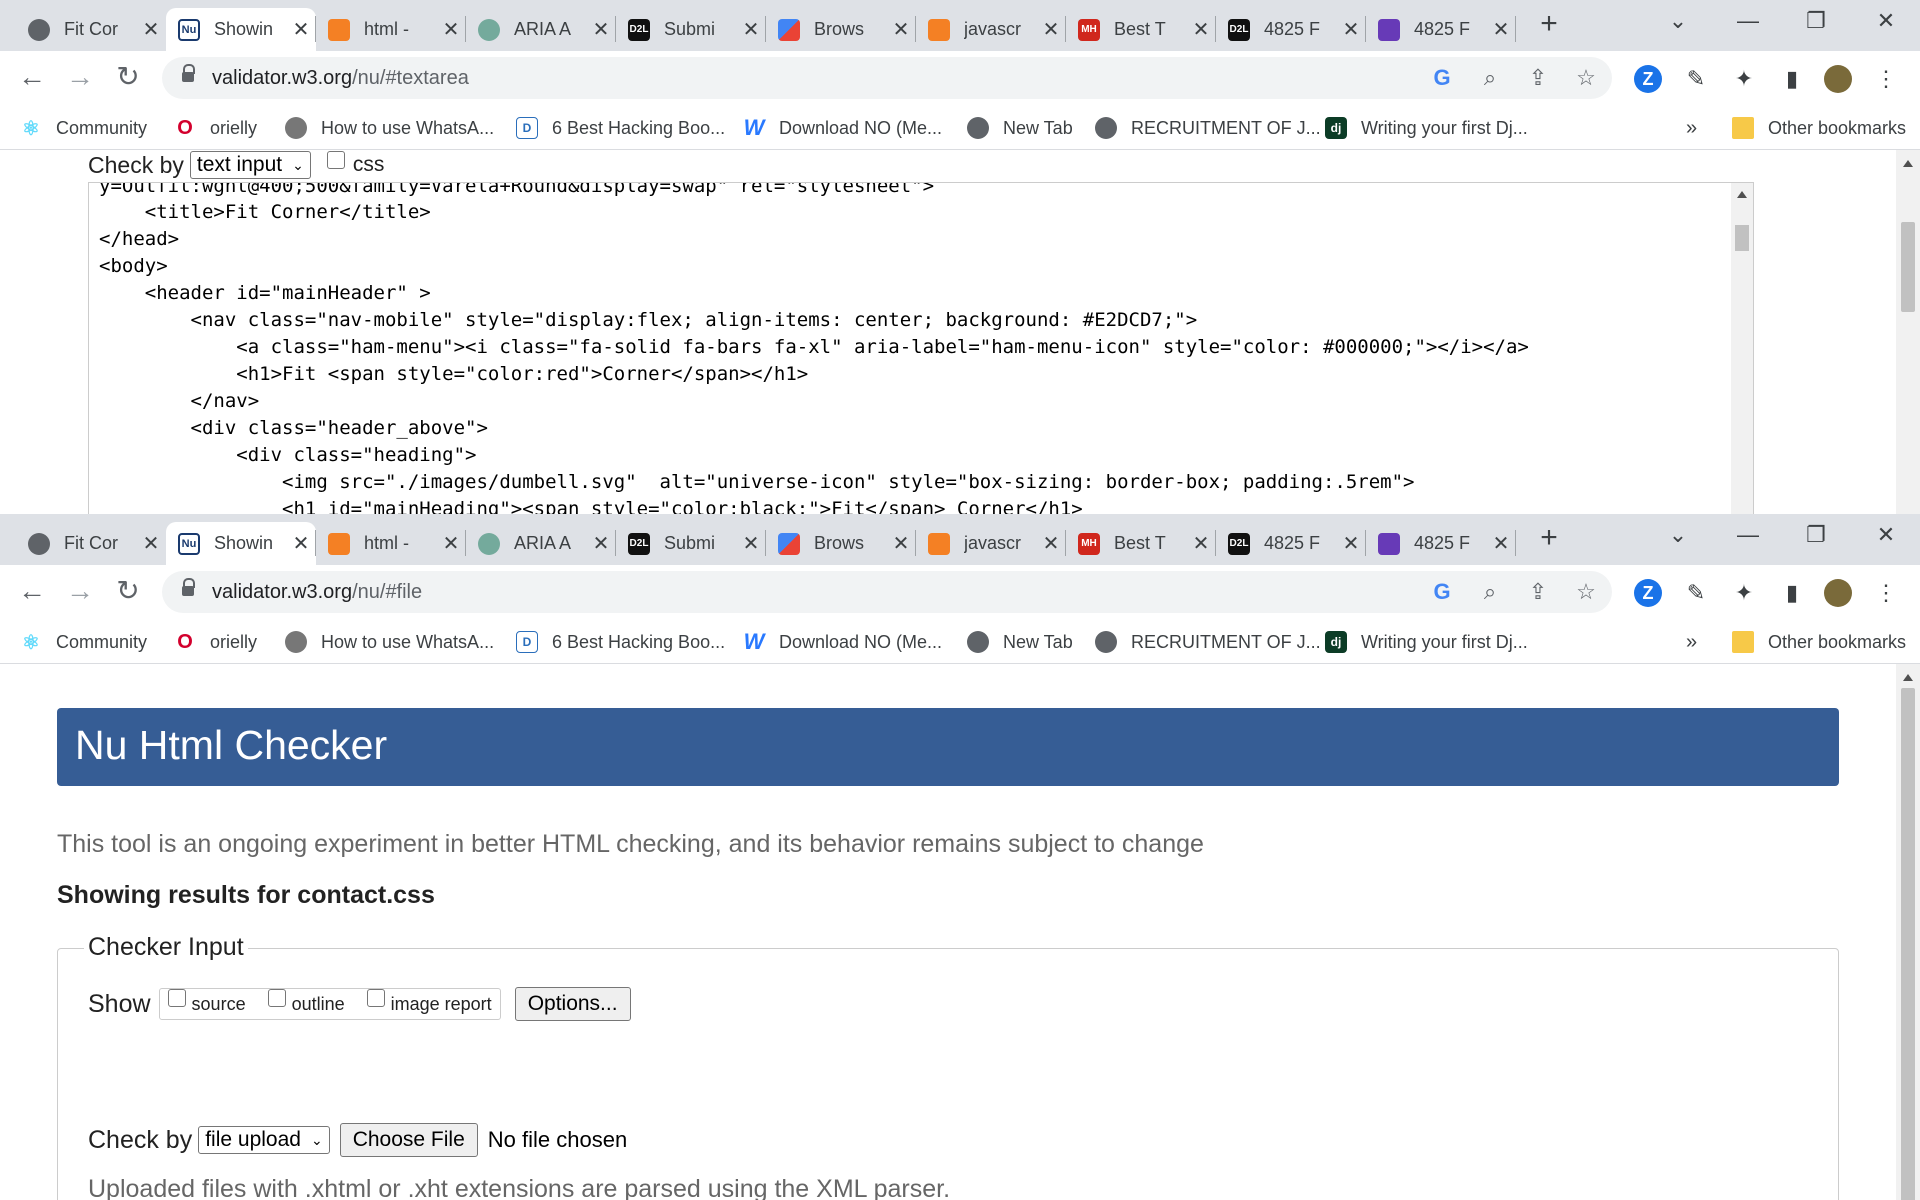  What do you see at coordinates (1490, 78) in the screenshot?
I see `zoom-icon: ⌕` at bounding box center [1490, 78].